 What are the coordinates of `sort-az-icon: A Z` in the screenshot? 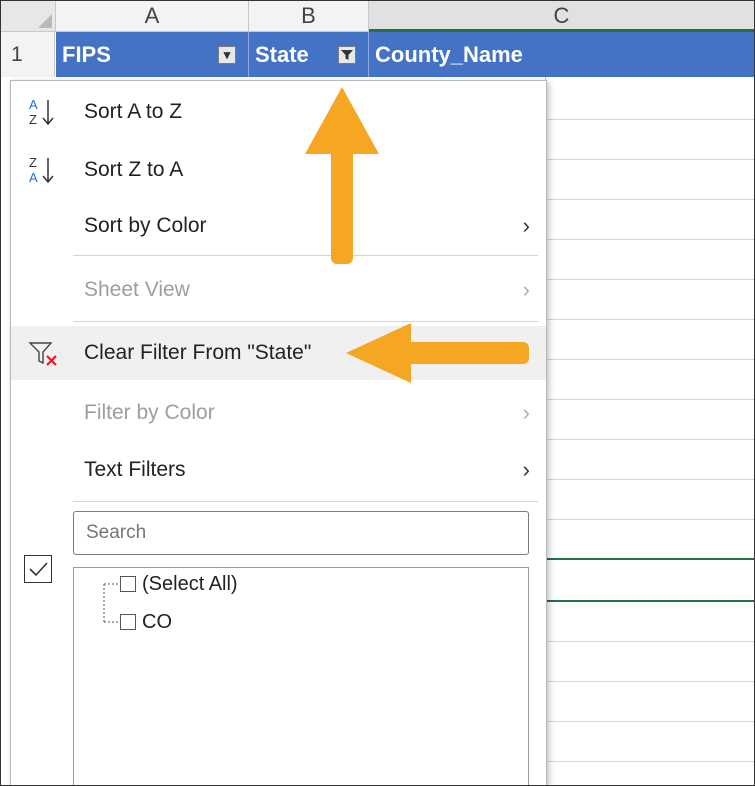 It's located at (41, 112).